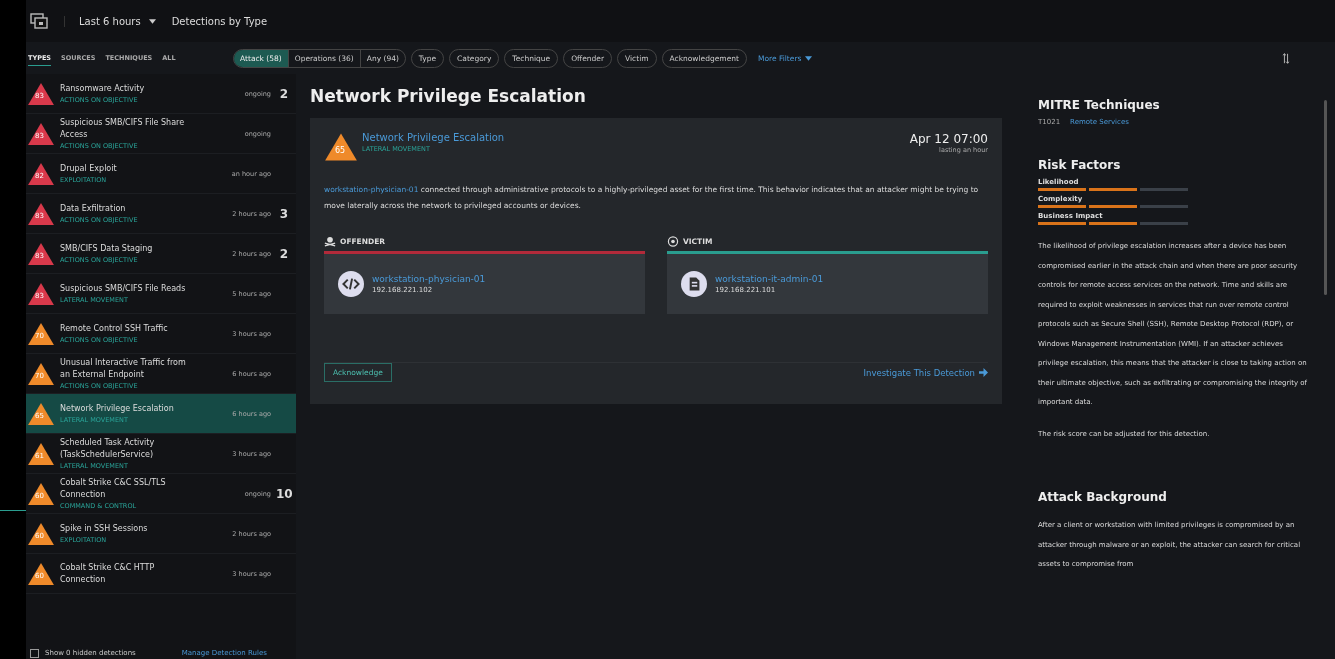 This screenshot has width=1335, height=659. I want to click on count-label: 3, so click(284, 213).